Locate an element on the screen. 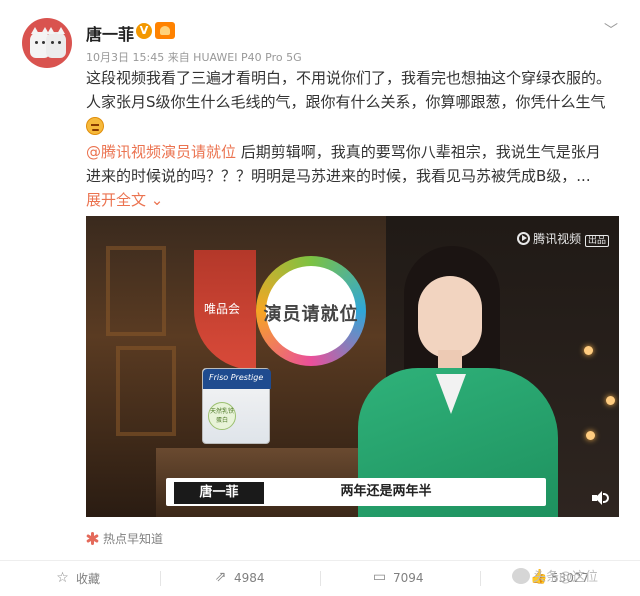 The image size is (640, 596). watermark: 头条@这位 is located at coordinates (555, 575).